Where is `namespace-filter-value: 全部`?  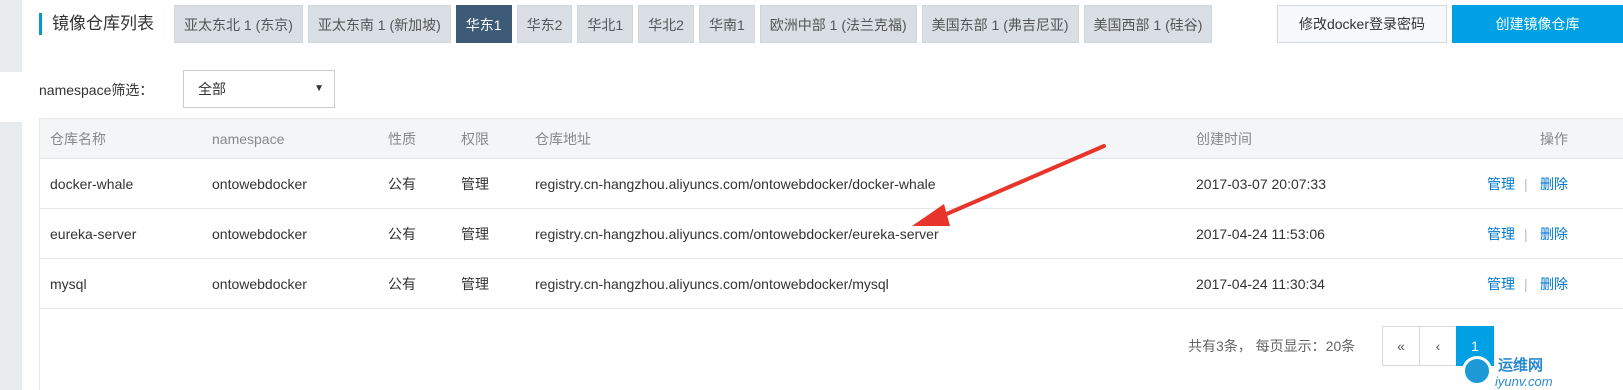 namespace-filter-value: 全部 is located at coordinates (212, 89).